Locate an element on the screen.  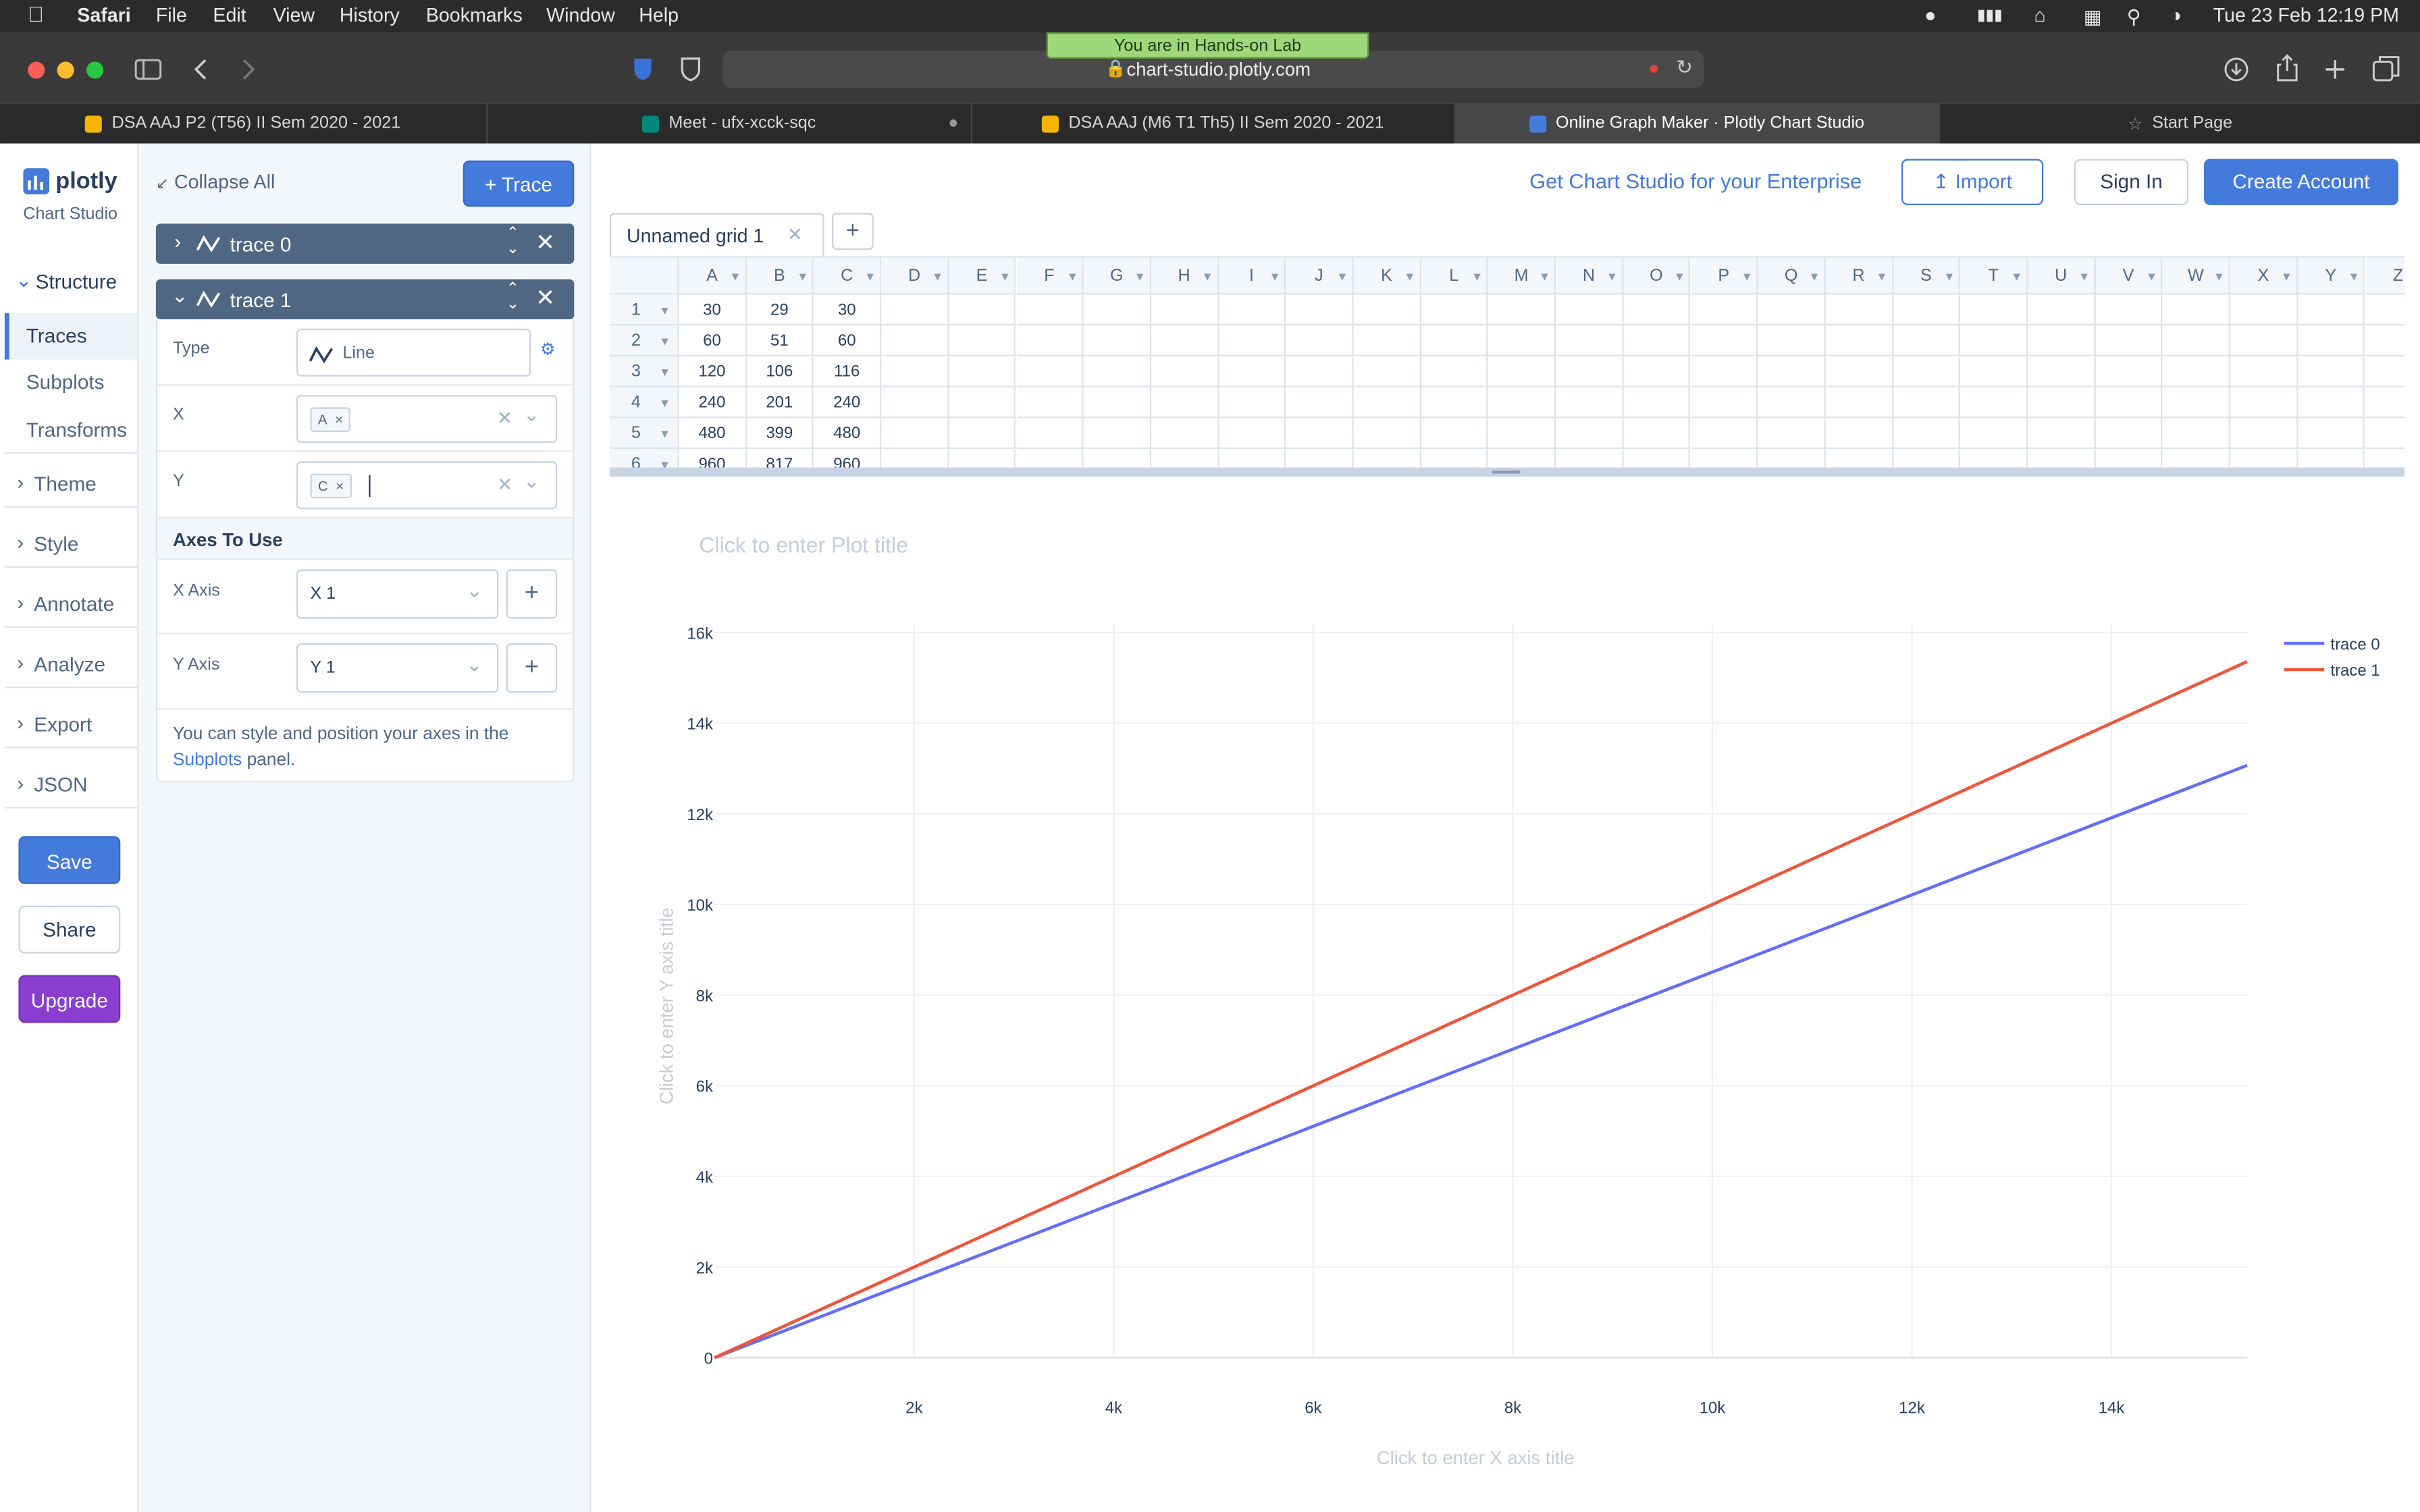
x-tick-label: 6k is located at coordinates (1313, 1408).